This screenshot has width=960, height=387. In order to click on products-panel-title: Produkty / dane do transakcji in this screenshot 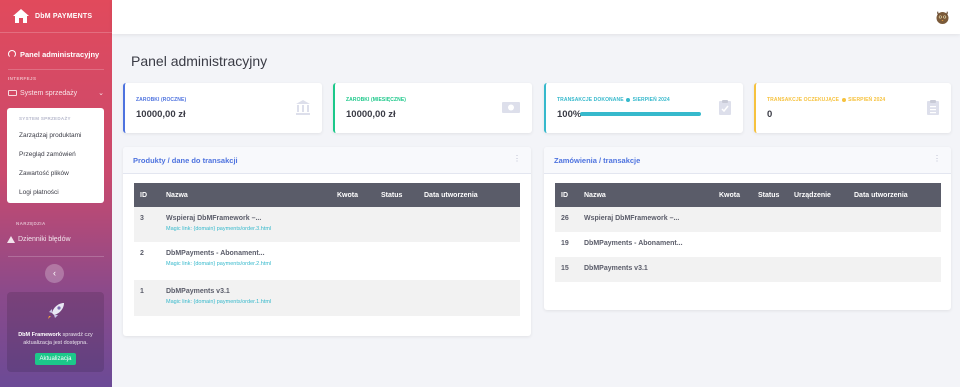, I will do `click(185, 160)`.